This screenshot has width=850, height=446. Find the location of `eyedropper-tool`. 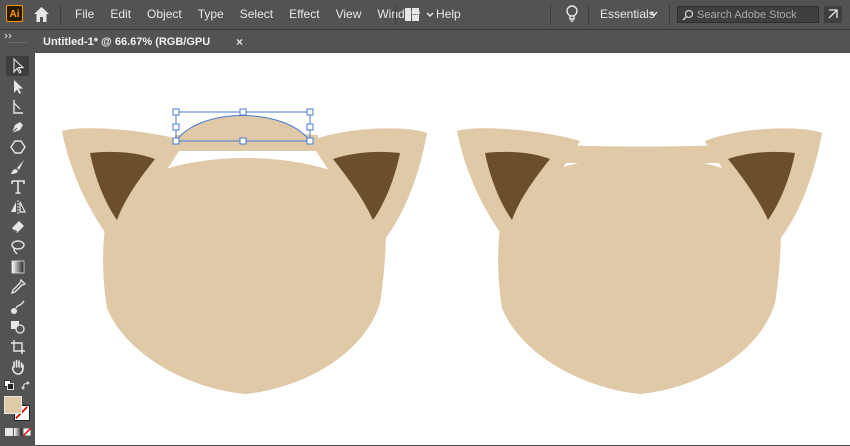

eyedropper-tool is located at coordinates (17, 287).